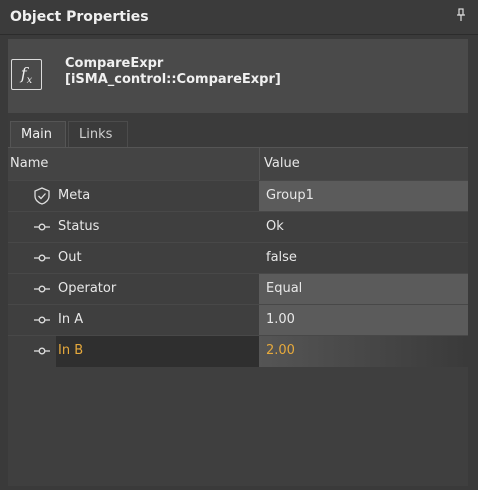  Describe the element at coordinates (98, 134) in the screenshot. I see `tab-links: Links` at that location.